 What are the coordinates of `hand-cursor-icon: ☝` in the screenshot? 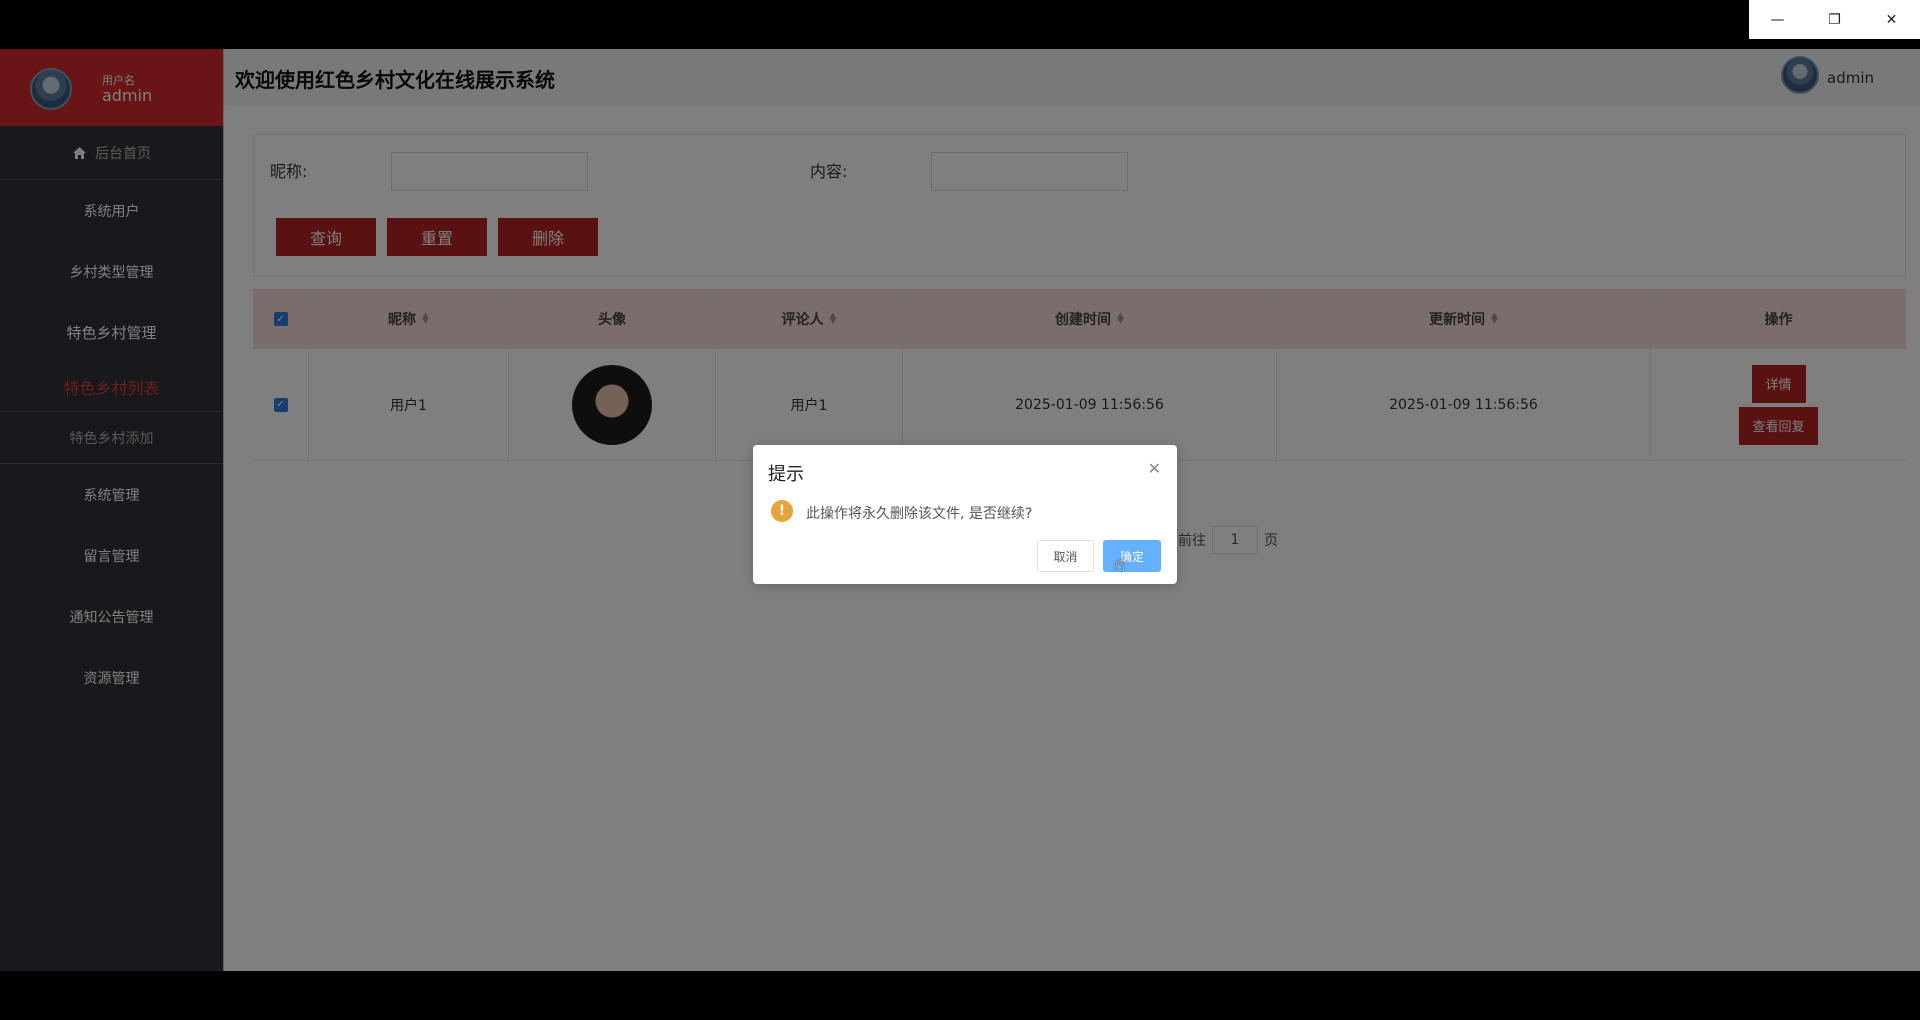 It's located at (1119, 564).